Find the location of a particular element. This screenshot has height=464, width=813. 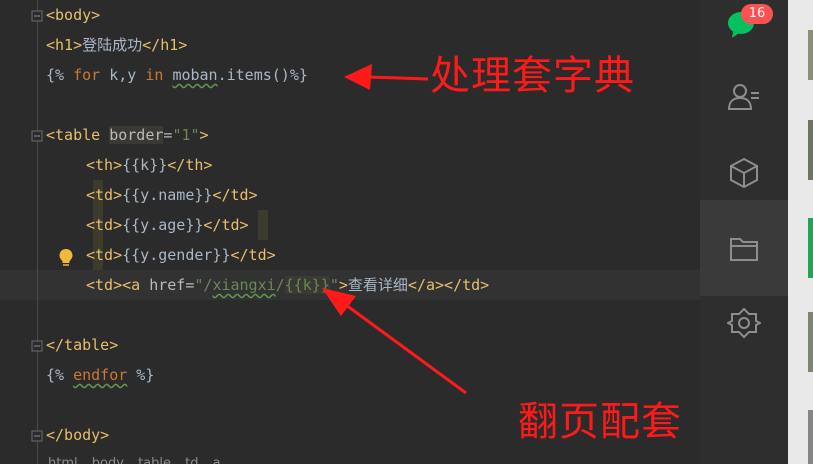

annotation-bottom: 翻页配套 is located at coordinates (600, 422).